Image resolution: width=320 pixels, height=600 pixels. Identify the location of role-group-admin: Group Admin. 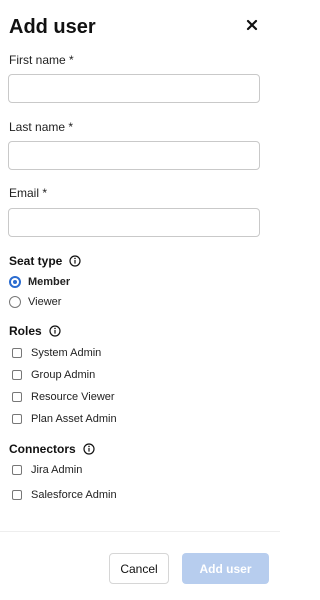
(52, 375).